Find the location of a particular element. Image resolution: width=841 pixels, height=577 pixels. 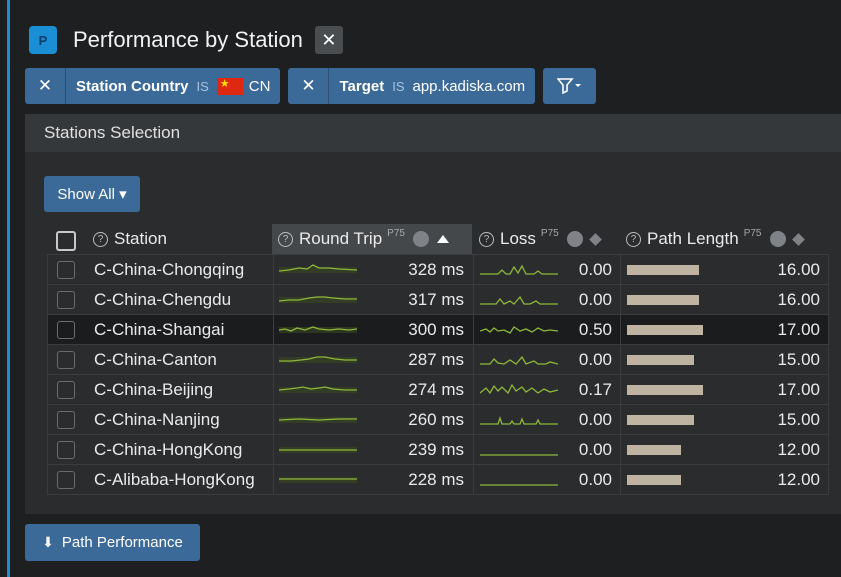

round-trip-value: 328 ms is located at coordinates (436, 269).